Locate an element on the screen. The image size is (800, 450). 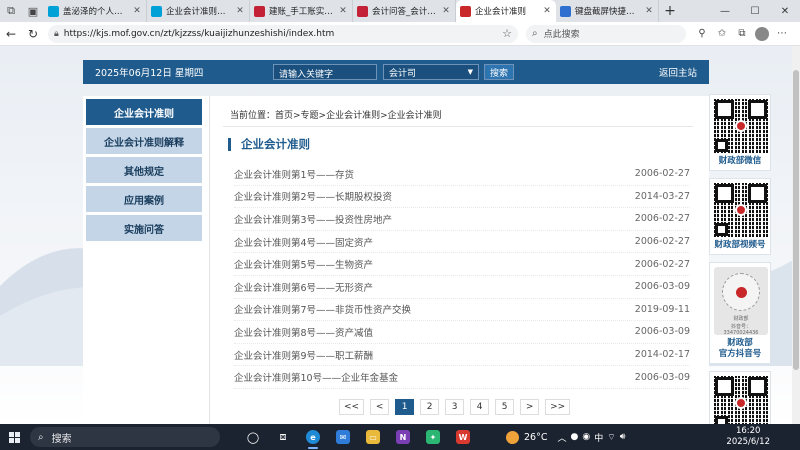
favorite-star-icon: ☆ is located at coordinates (507, 33).